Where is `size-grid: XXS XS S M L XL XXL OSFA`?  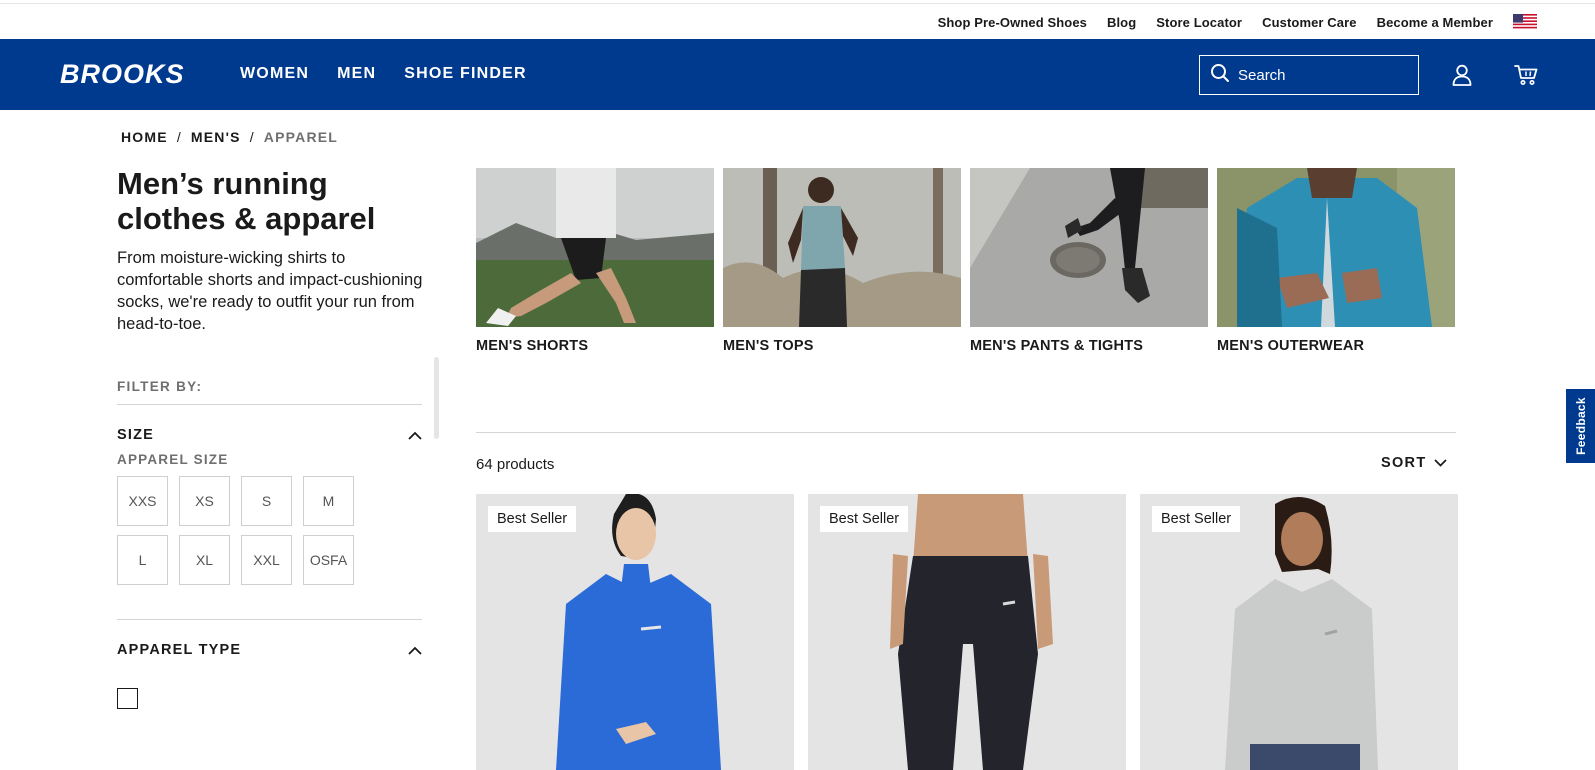 size-grid: XXS XS S M L XL XXL OSFA is located at coordinates (269, 530).